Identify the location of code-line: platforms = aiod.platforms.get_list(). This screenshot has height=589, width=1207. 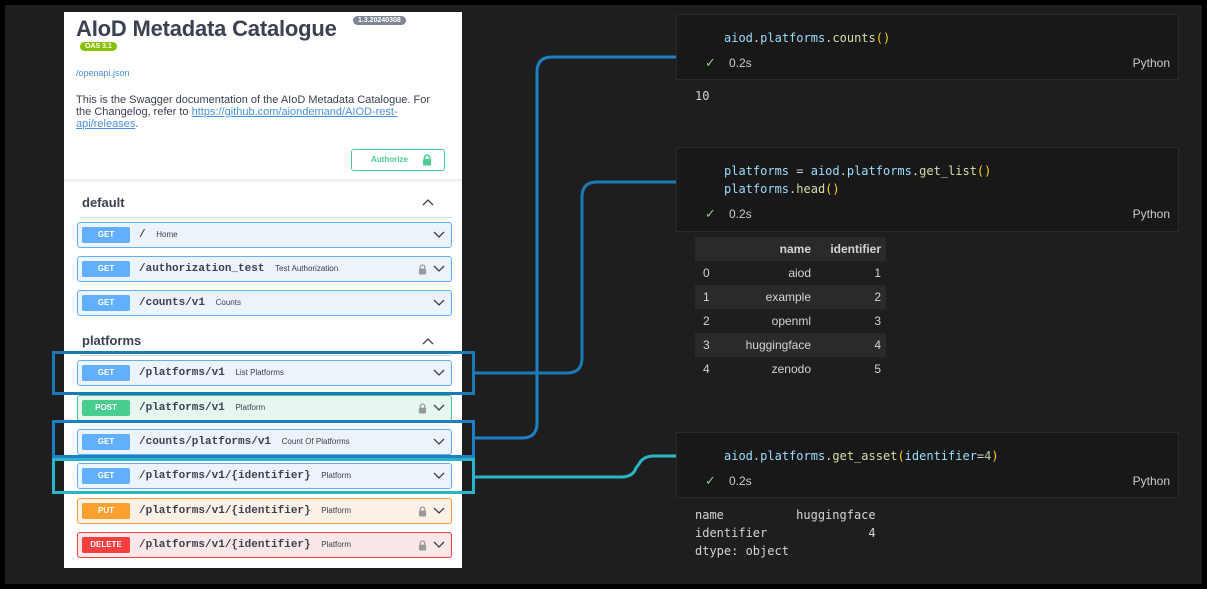
(857, 171).